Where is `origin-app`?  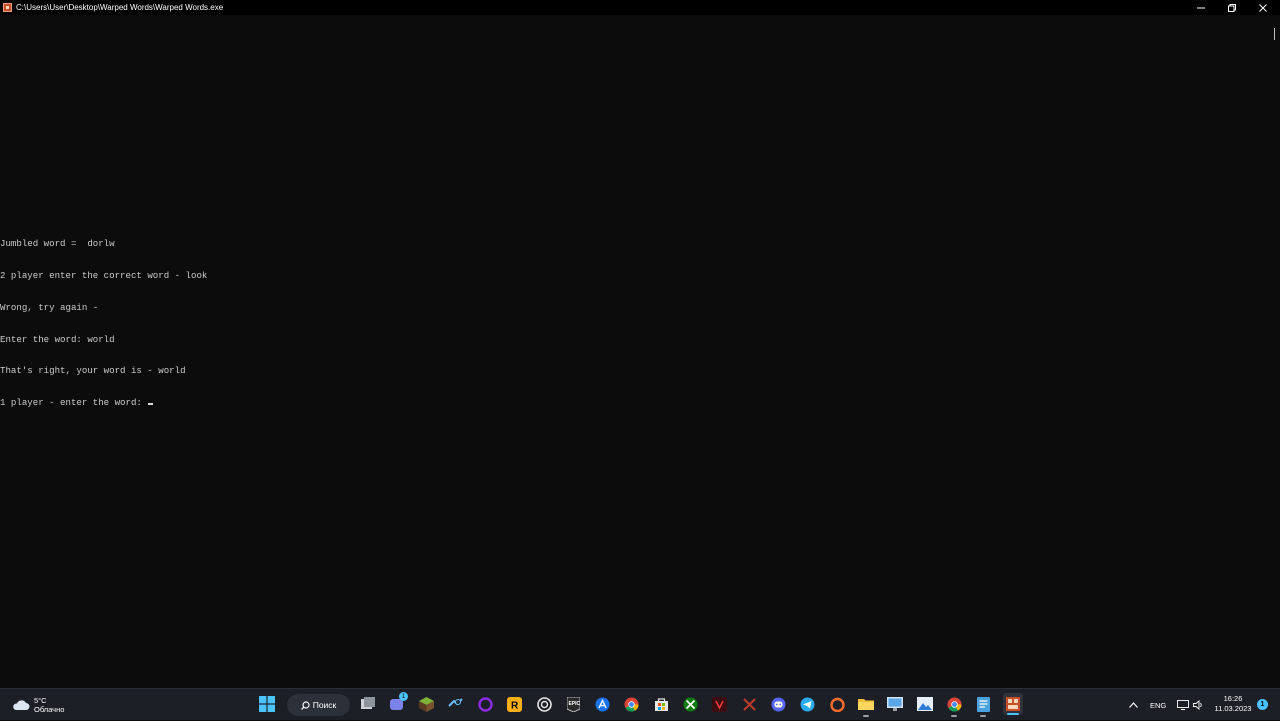
origin-app is located at coordinates (837, 704).